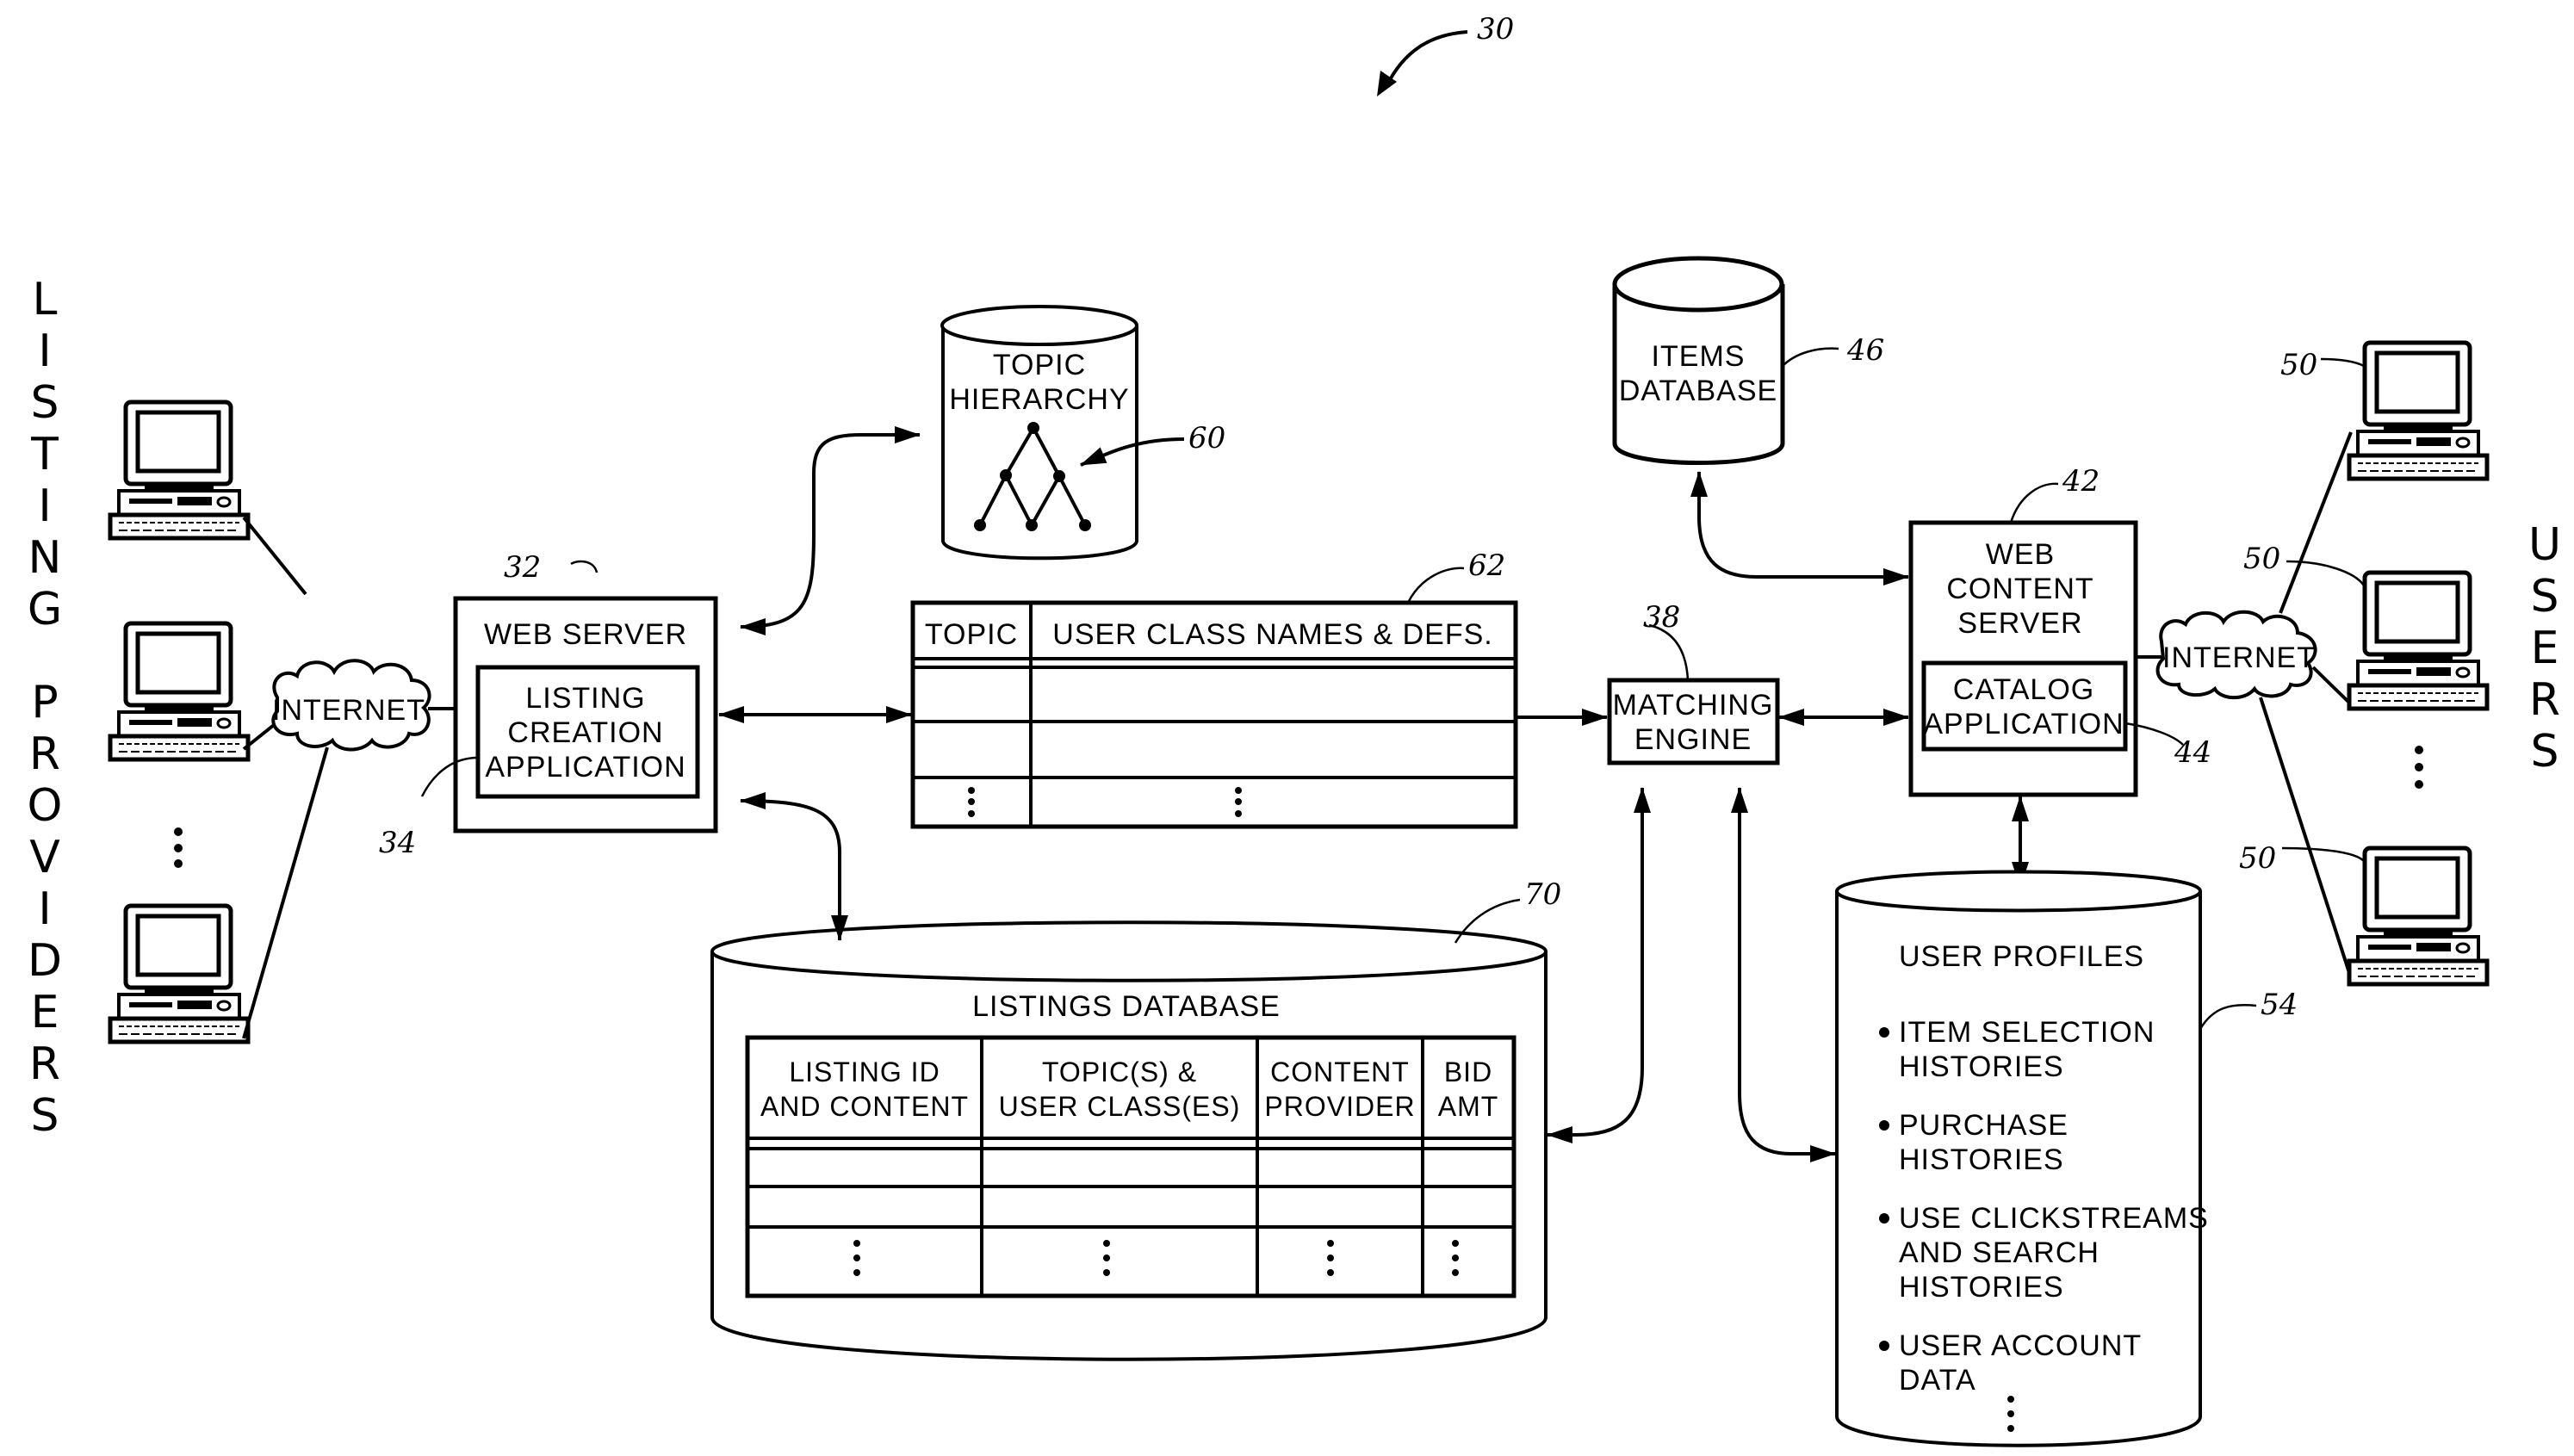 This screenshot has width=2574, height=1456. I want to click on arrow-matching-profiles, so click(1783, 975).